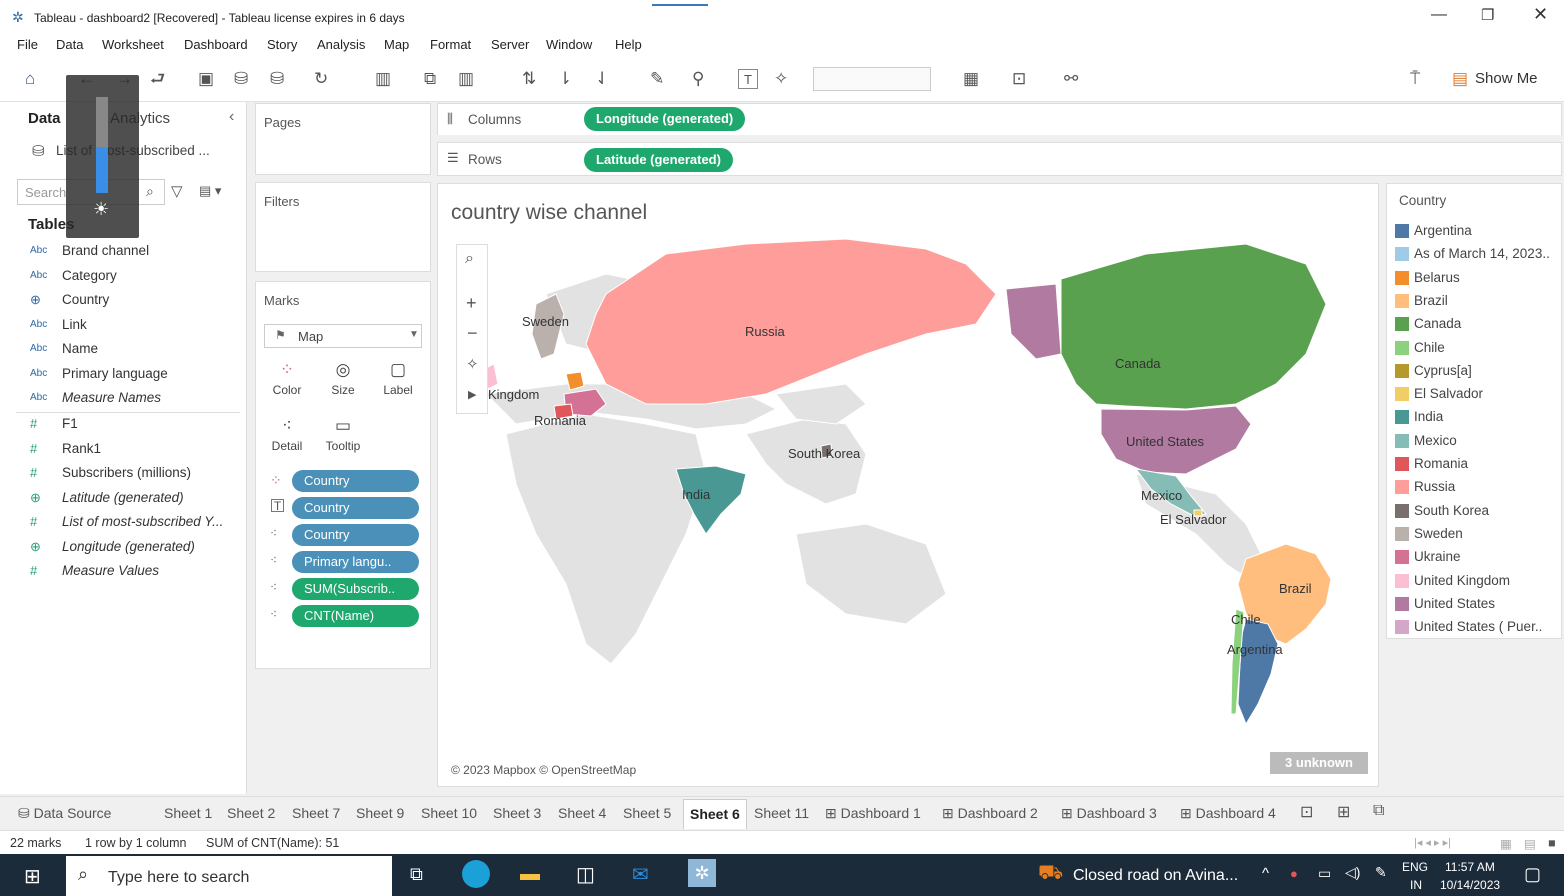  Describe the element at coordinates (120, 452) in the screenshot. I see `field-rank1: # Rank1` at that location.